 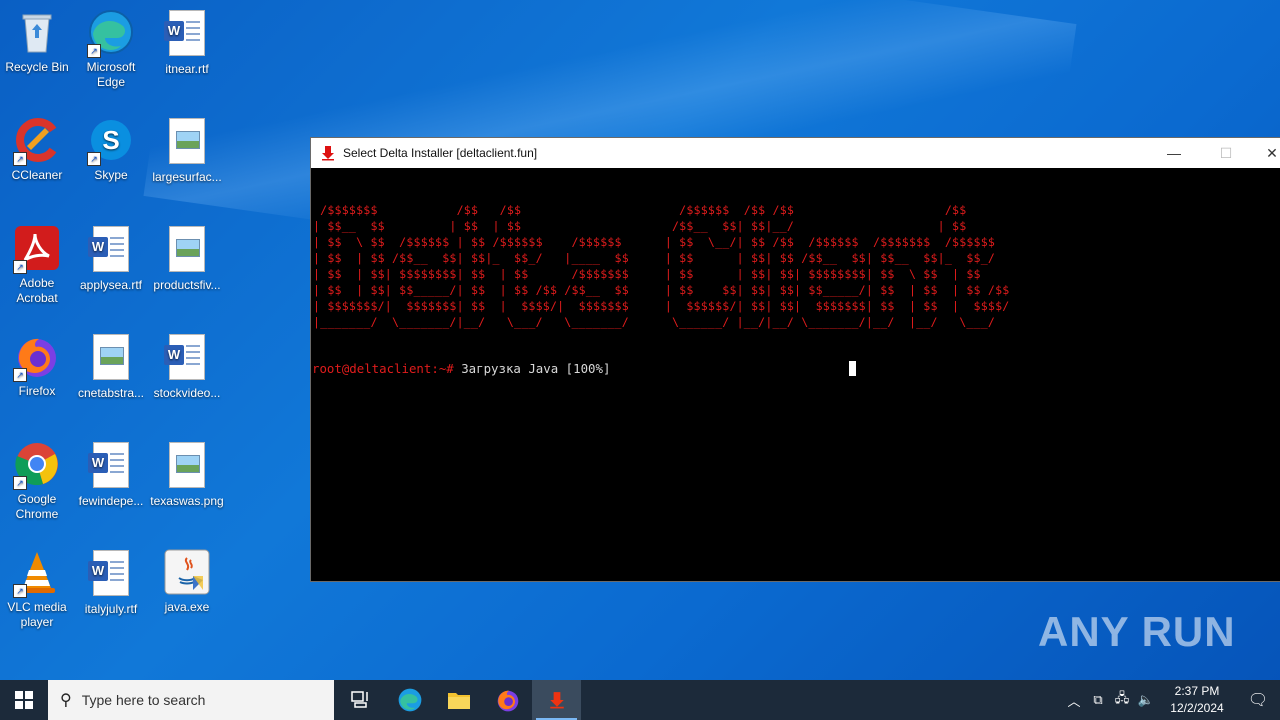 What do you see at coordinates (37, 391) in the screenshot?
I see `desktop-icon-label: Firefox` at bounding box center [37, 391].